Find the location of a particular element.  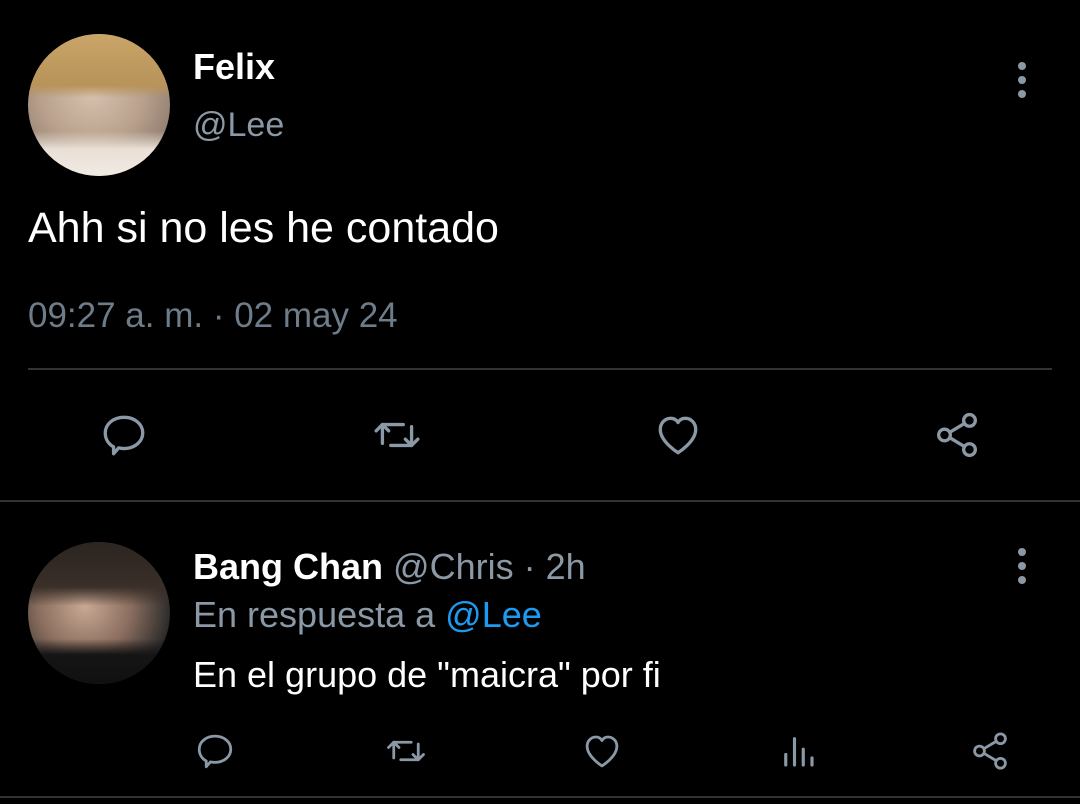

tweet-text: En el grupo de "maicra" por fi is located at coordinates (427, 674).